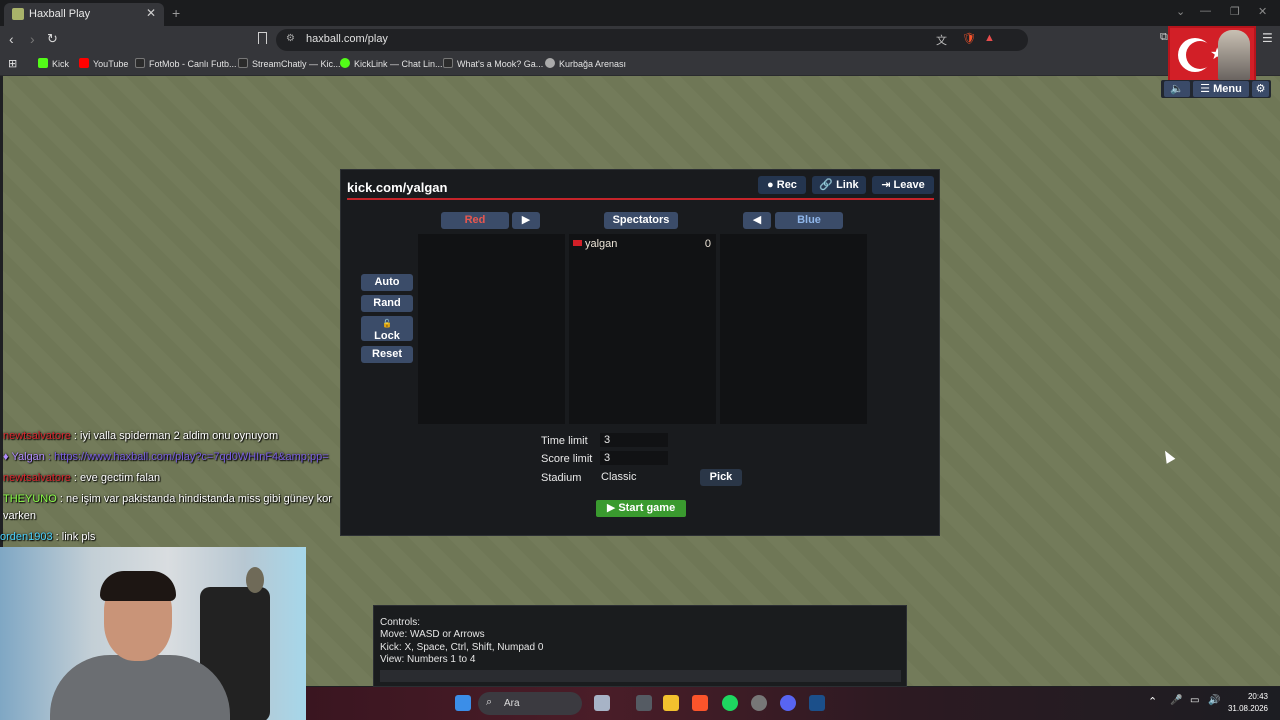  I want to click on search-label: Ara, so click(512, 703).